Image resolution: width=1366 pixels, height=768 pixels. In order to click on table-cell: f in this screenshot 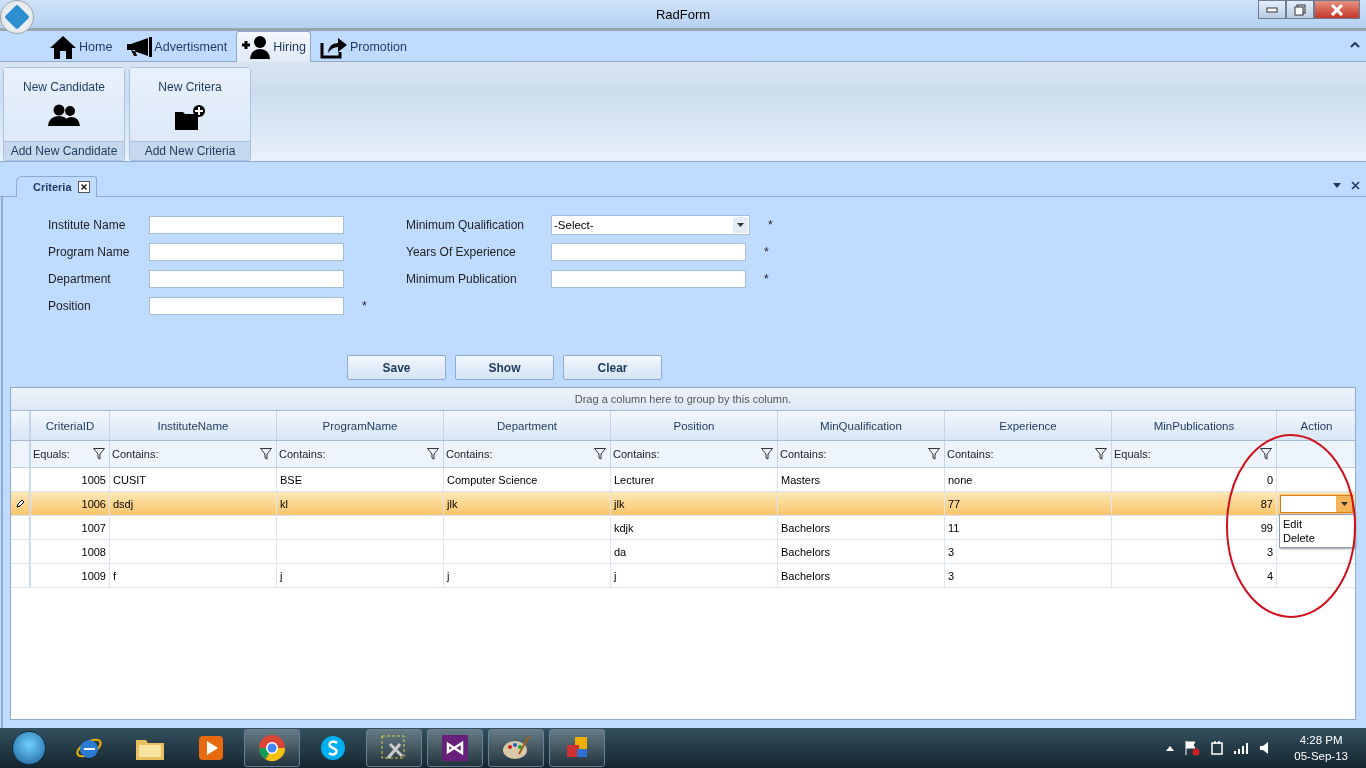, I will do `click(115, 575)`.